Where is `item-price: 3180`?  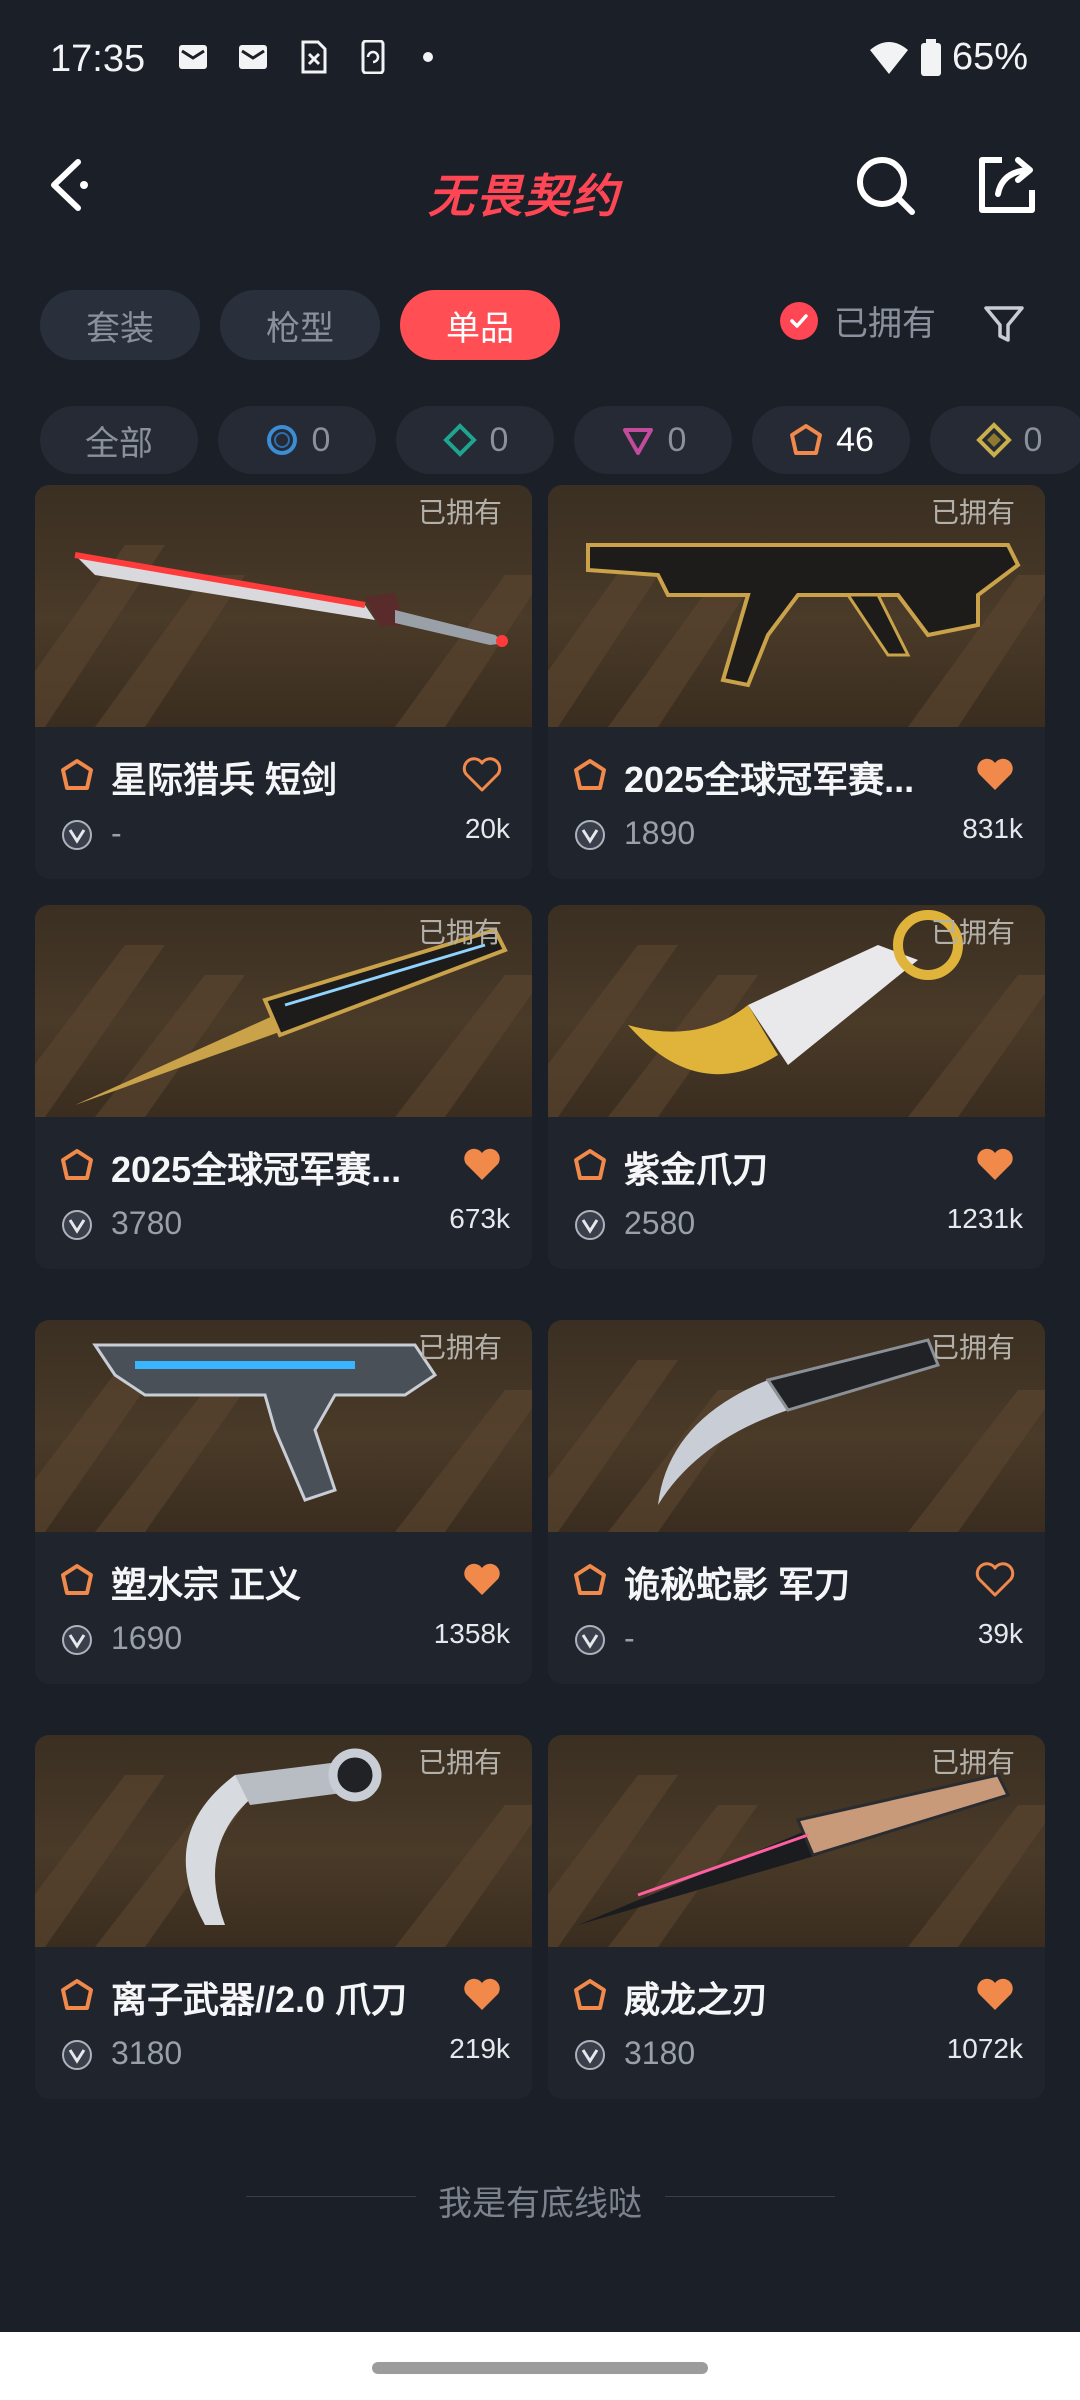
item-price: 3180 is located at coordinates (660, 2053).